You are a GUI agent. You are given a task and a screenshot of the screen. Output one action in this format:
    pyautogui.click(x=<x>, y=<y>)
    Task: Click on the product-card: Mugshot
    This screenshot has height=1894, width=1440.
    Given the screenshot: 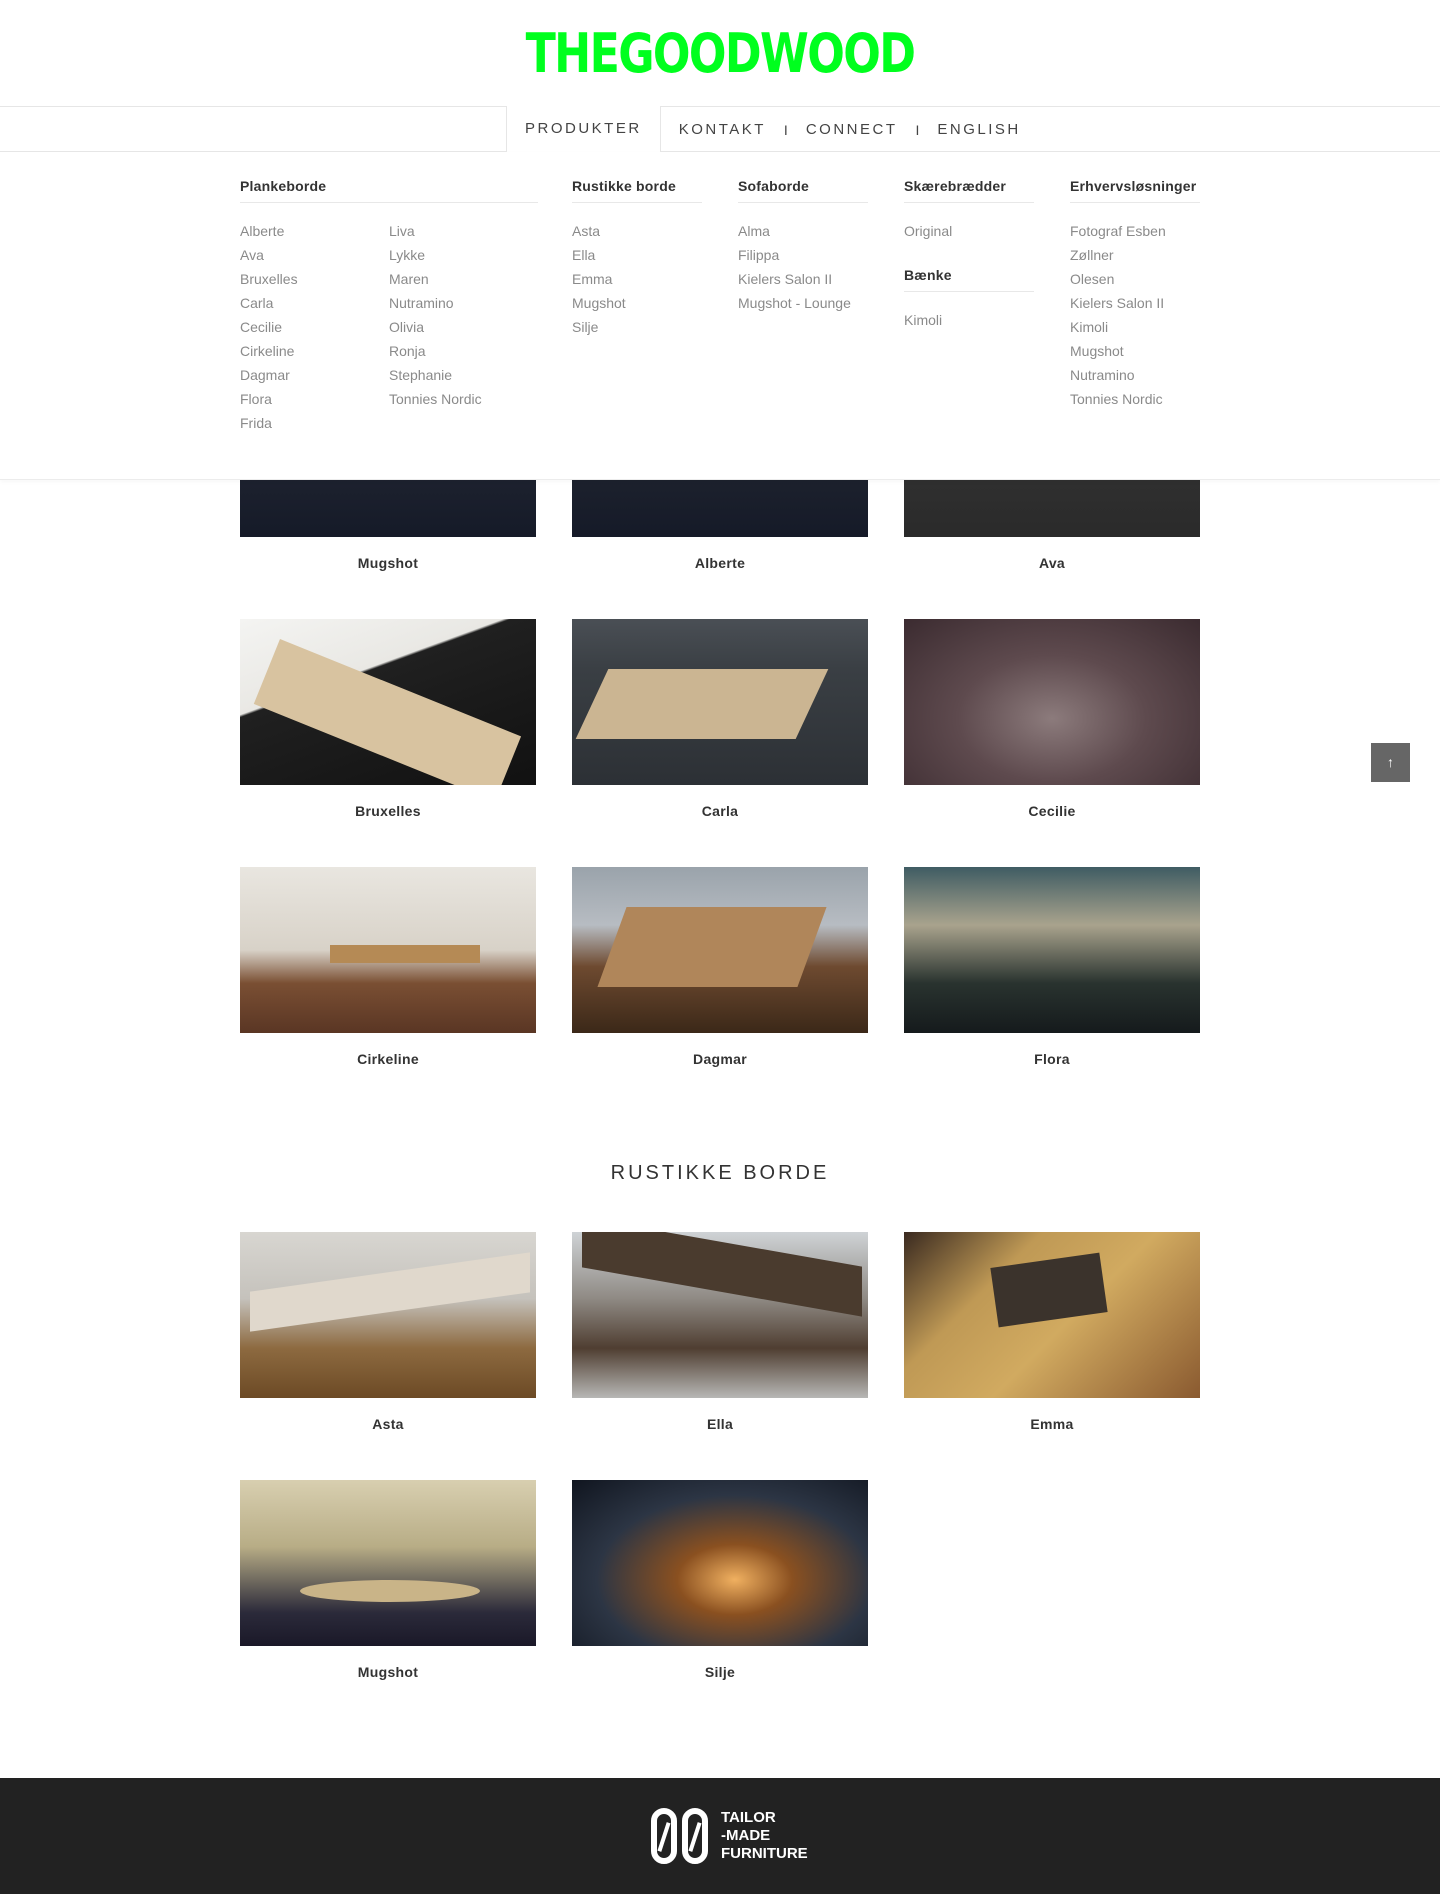 What is the action you would take?
    pyautogui.click(x=388, y=1580)
    